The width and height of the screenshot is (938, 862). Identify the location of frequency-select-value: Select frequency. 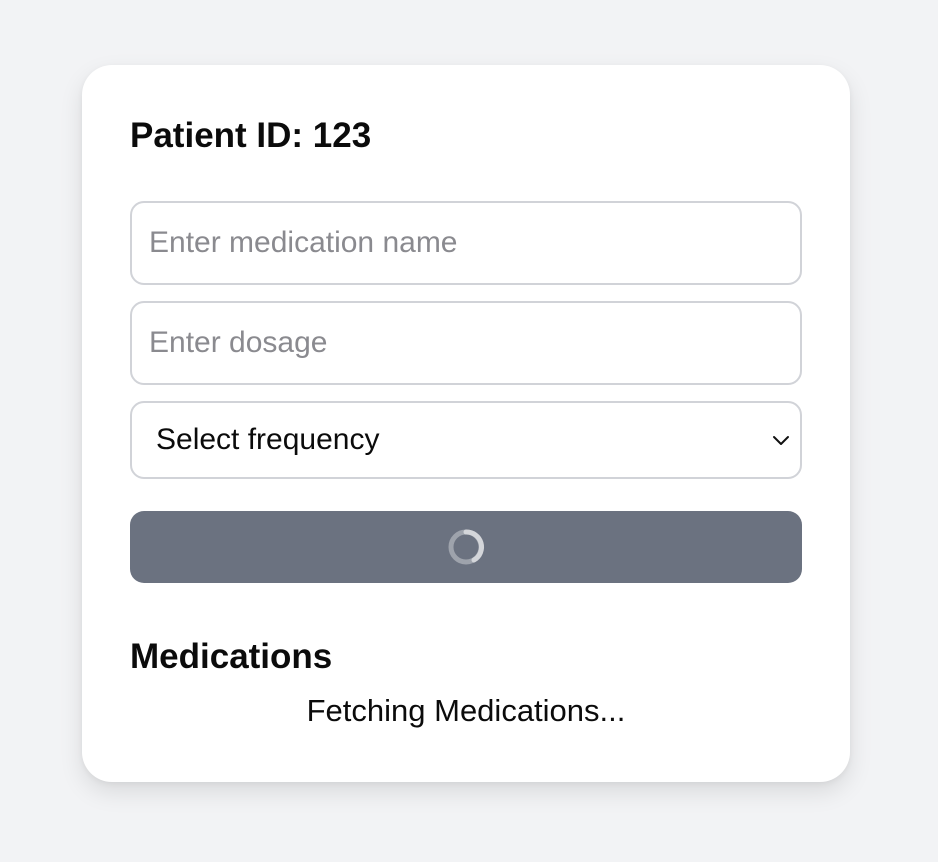
(268, 439).